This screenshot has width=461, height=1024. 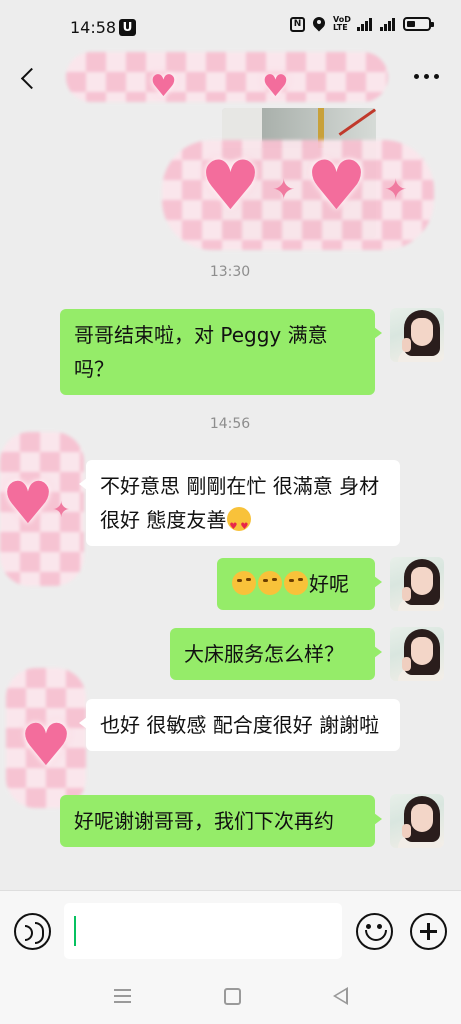 What do you see at coordinates (93, 27) in the screenshot?
I see `status-time: 14:58` at bounding box center [93, 27].